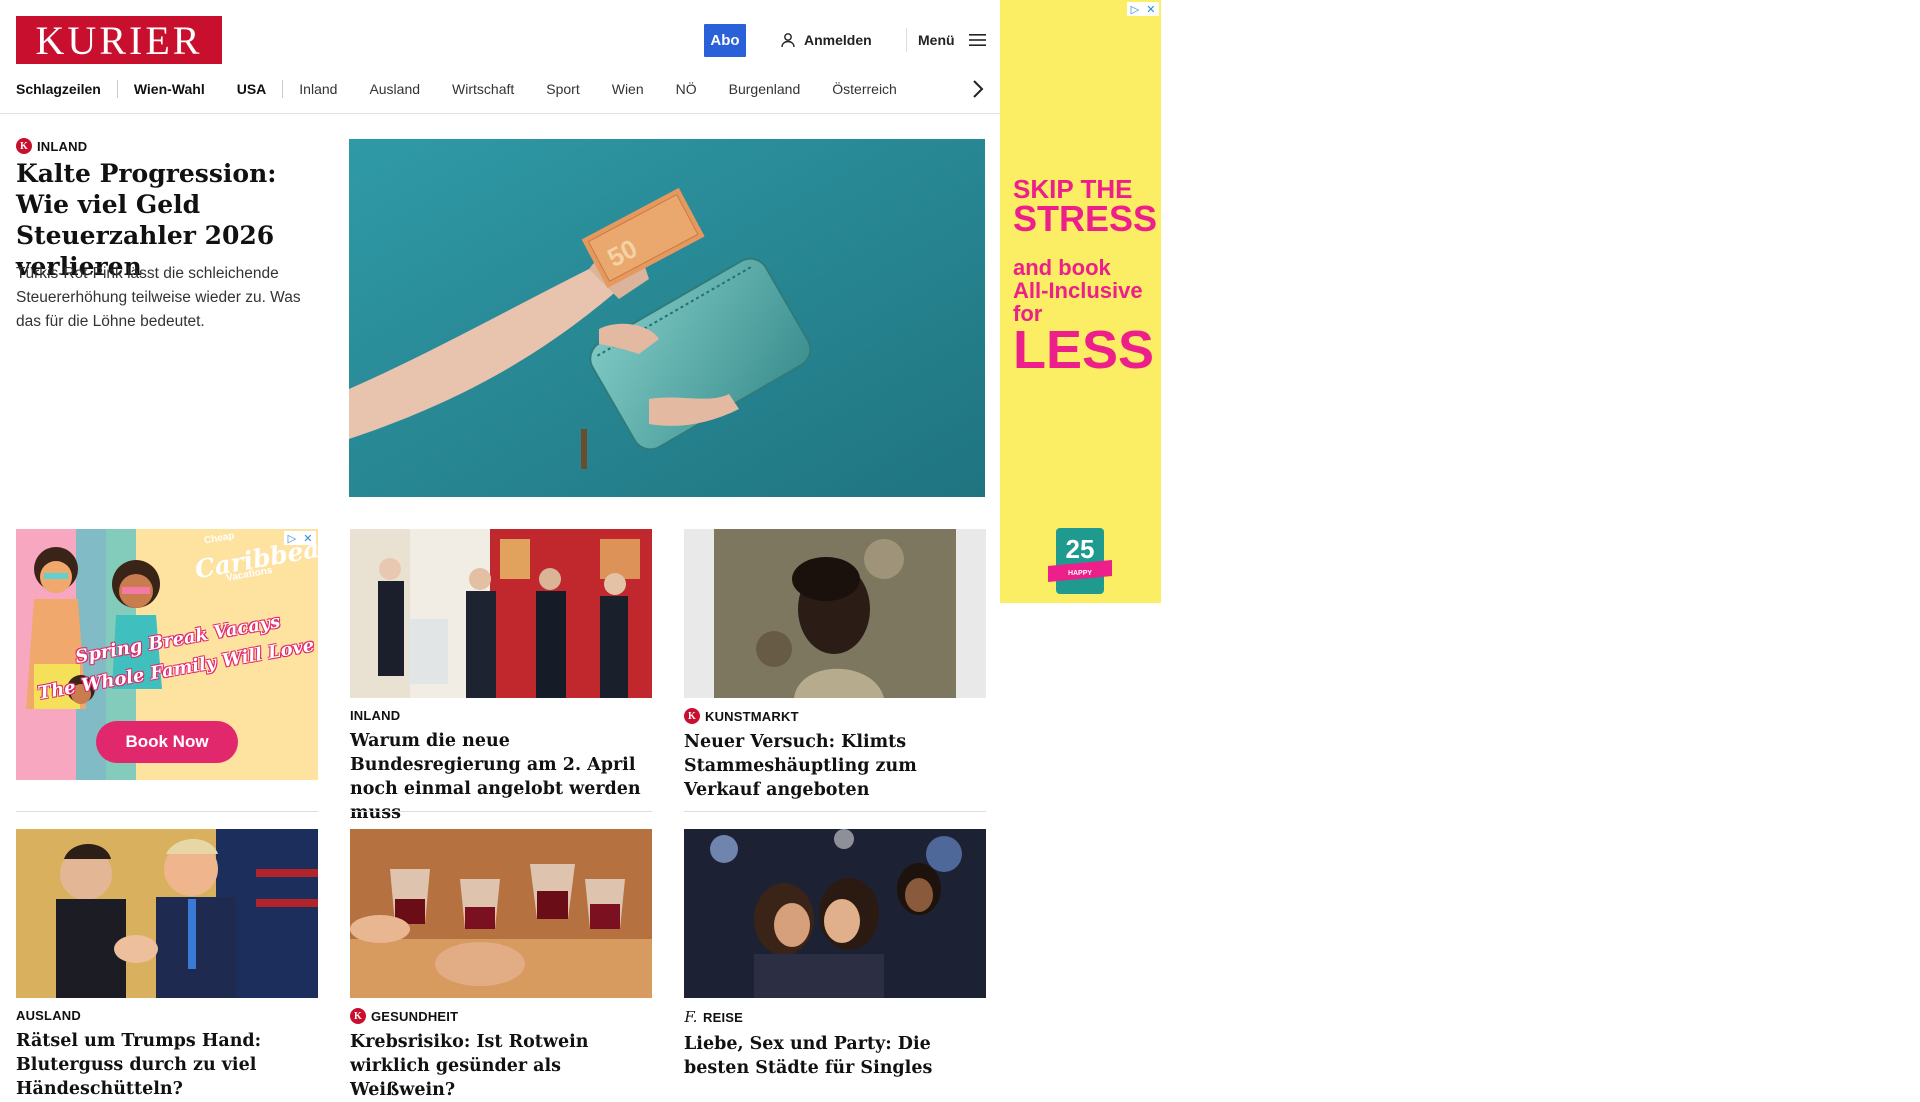 The image size is (1920, 1102). What do you see at coordinates (1085, 218) in the screenshot?
I see `ad-line: STRESS` at bounding box center [1085, 218].